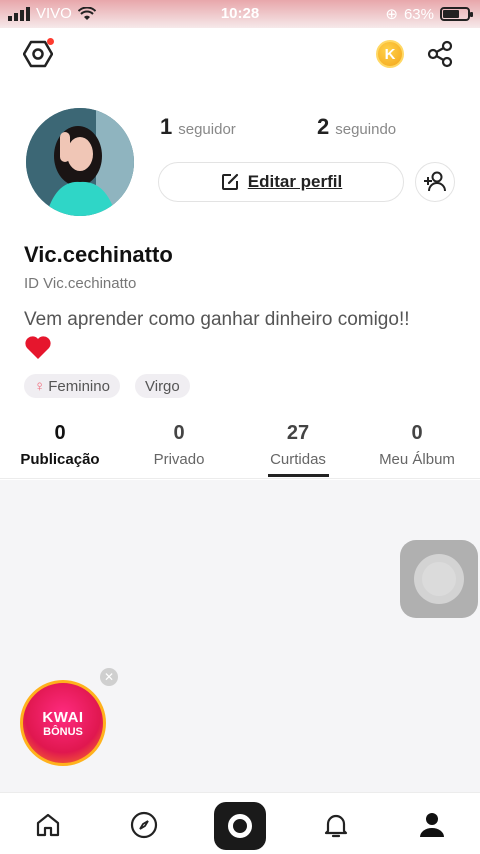 This screenshot has width=480, height=854. I want to click on divider, so click(240, 478).